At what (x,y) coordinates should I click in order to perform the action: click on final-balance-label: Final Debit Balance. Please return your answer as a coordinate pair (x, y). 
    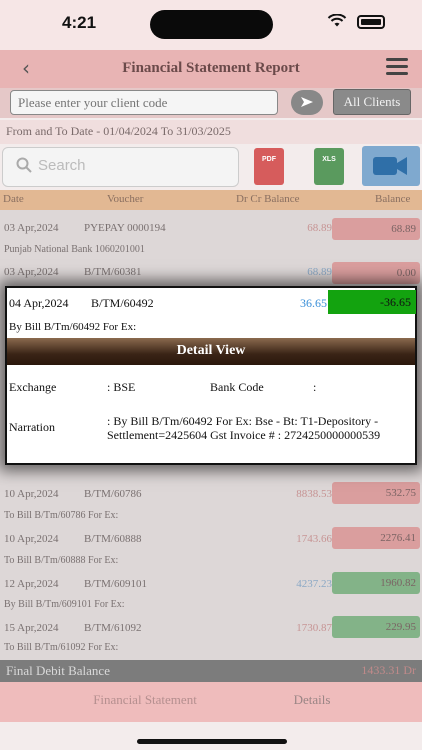
    Looking at the image, I should click on (58, 670).